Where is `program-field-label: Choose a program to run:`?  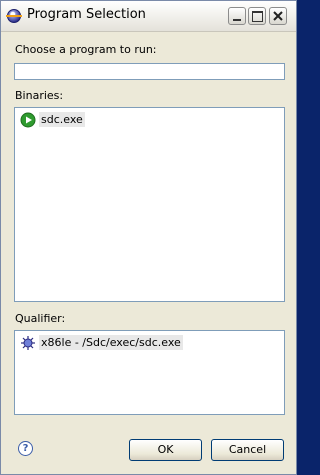
program-field-label: Choose a program to run: is located at coordinates (86, 49).